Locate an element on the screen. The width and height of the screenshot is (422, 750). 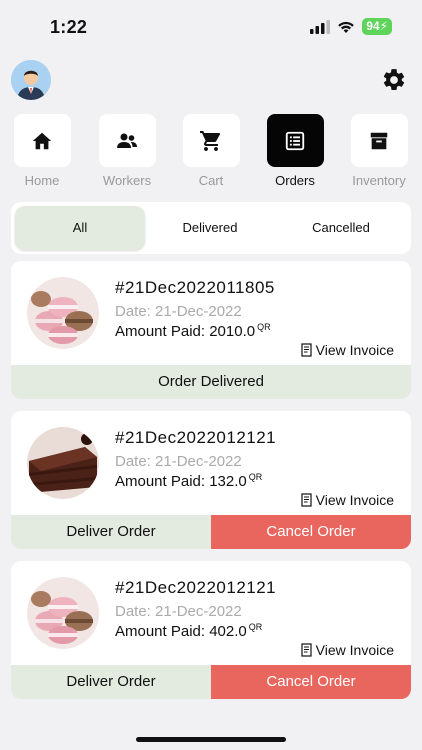
signal-icon is located at coordinates (320, 26).